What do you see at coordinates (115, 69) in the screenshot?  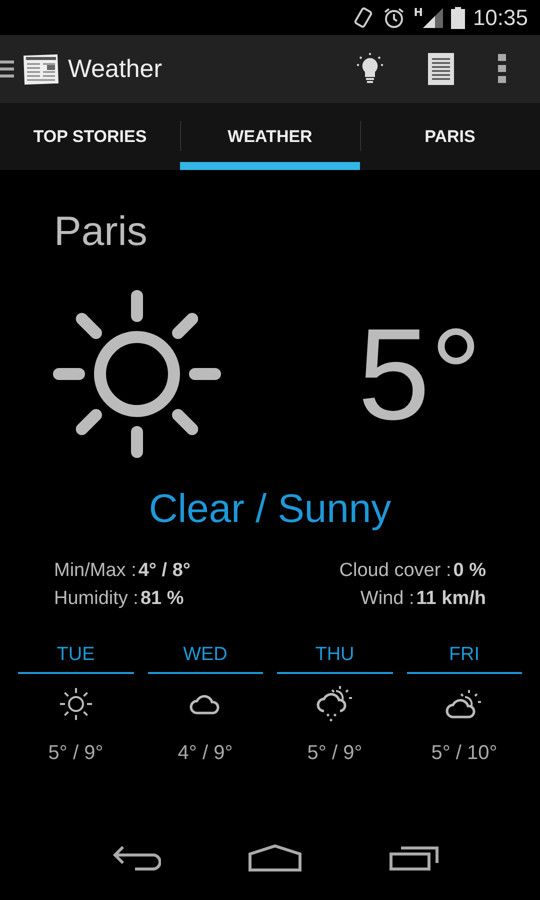 I see `app-title: Weather` at bounding box center [115, 69].